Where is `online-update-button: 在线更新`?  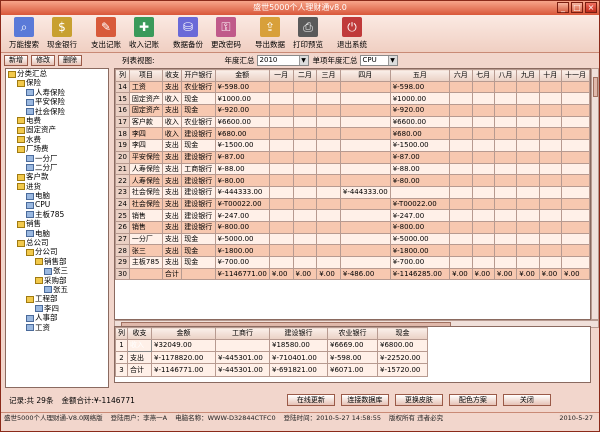 online-update-button: 在线更新 is located at coordinates (310, 400).